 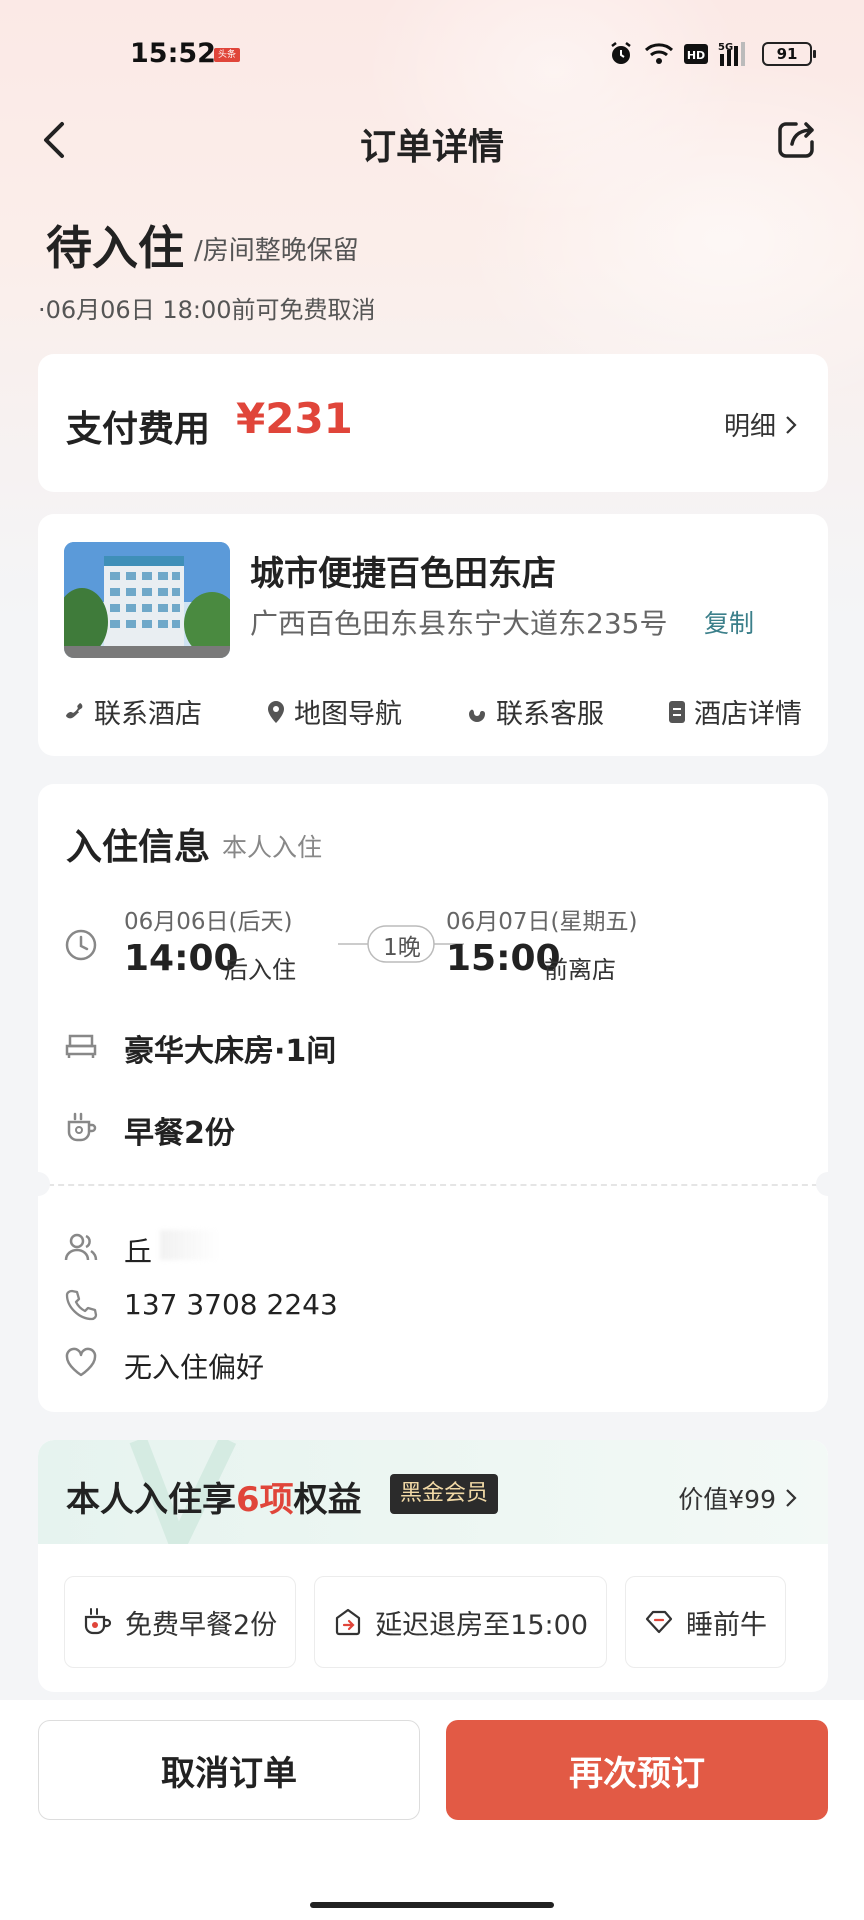 I want to click on hotel-building-image, so click(x=147, y=600).